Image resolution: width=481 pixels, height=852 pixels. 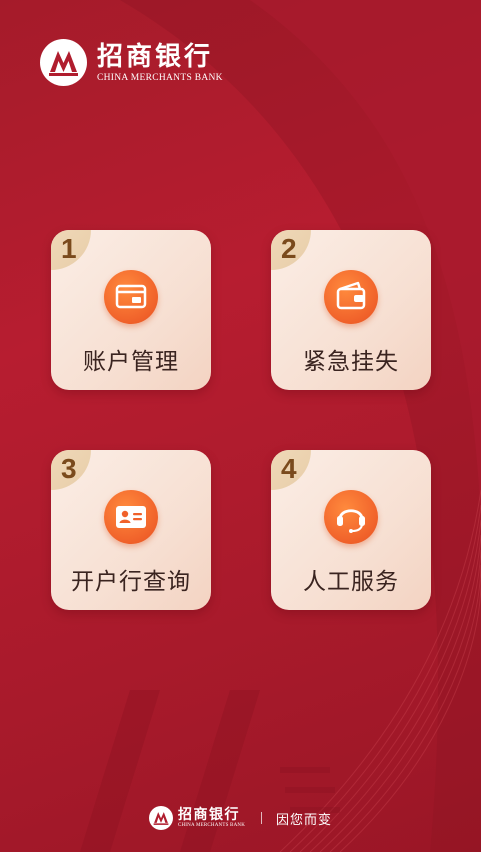 What do you see at coordinates (304, 820) in the screenshot?
I see `footer-slogan: 因您而变` at bounding box center [304, 820].